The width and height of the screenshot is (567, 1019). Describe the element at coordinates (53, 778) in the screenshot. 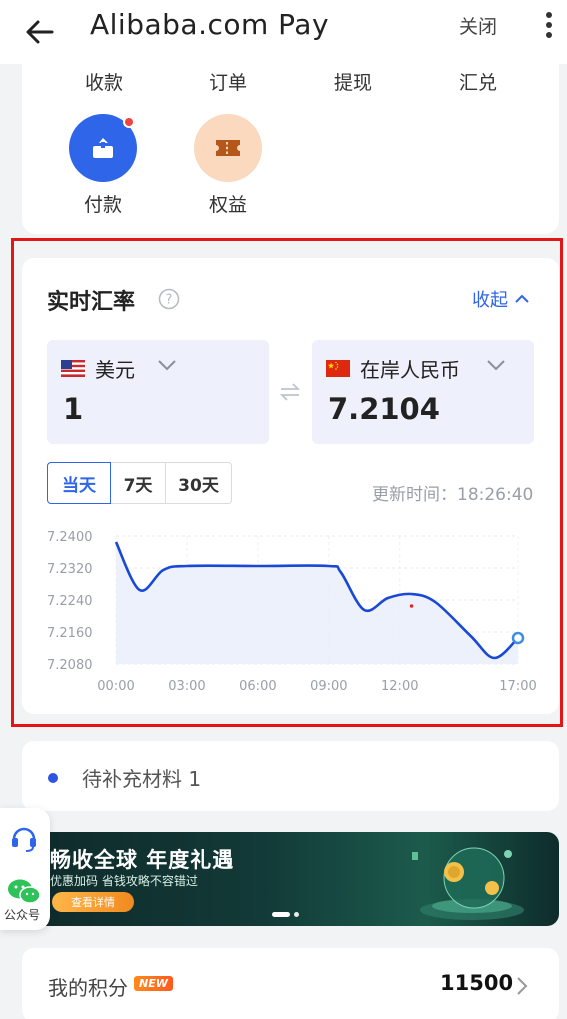

I see `status-dot` at that location.